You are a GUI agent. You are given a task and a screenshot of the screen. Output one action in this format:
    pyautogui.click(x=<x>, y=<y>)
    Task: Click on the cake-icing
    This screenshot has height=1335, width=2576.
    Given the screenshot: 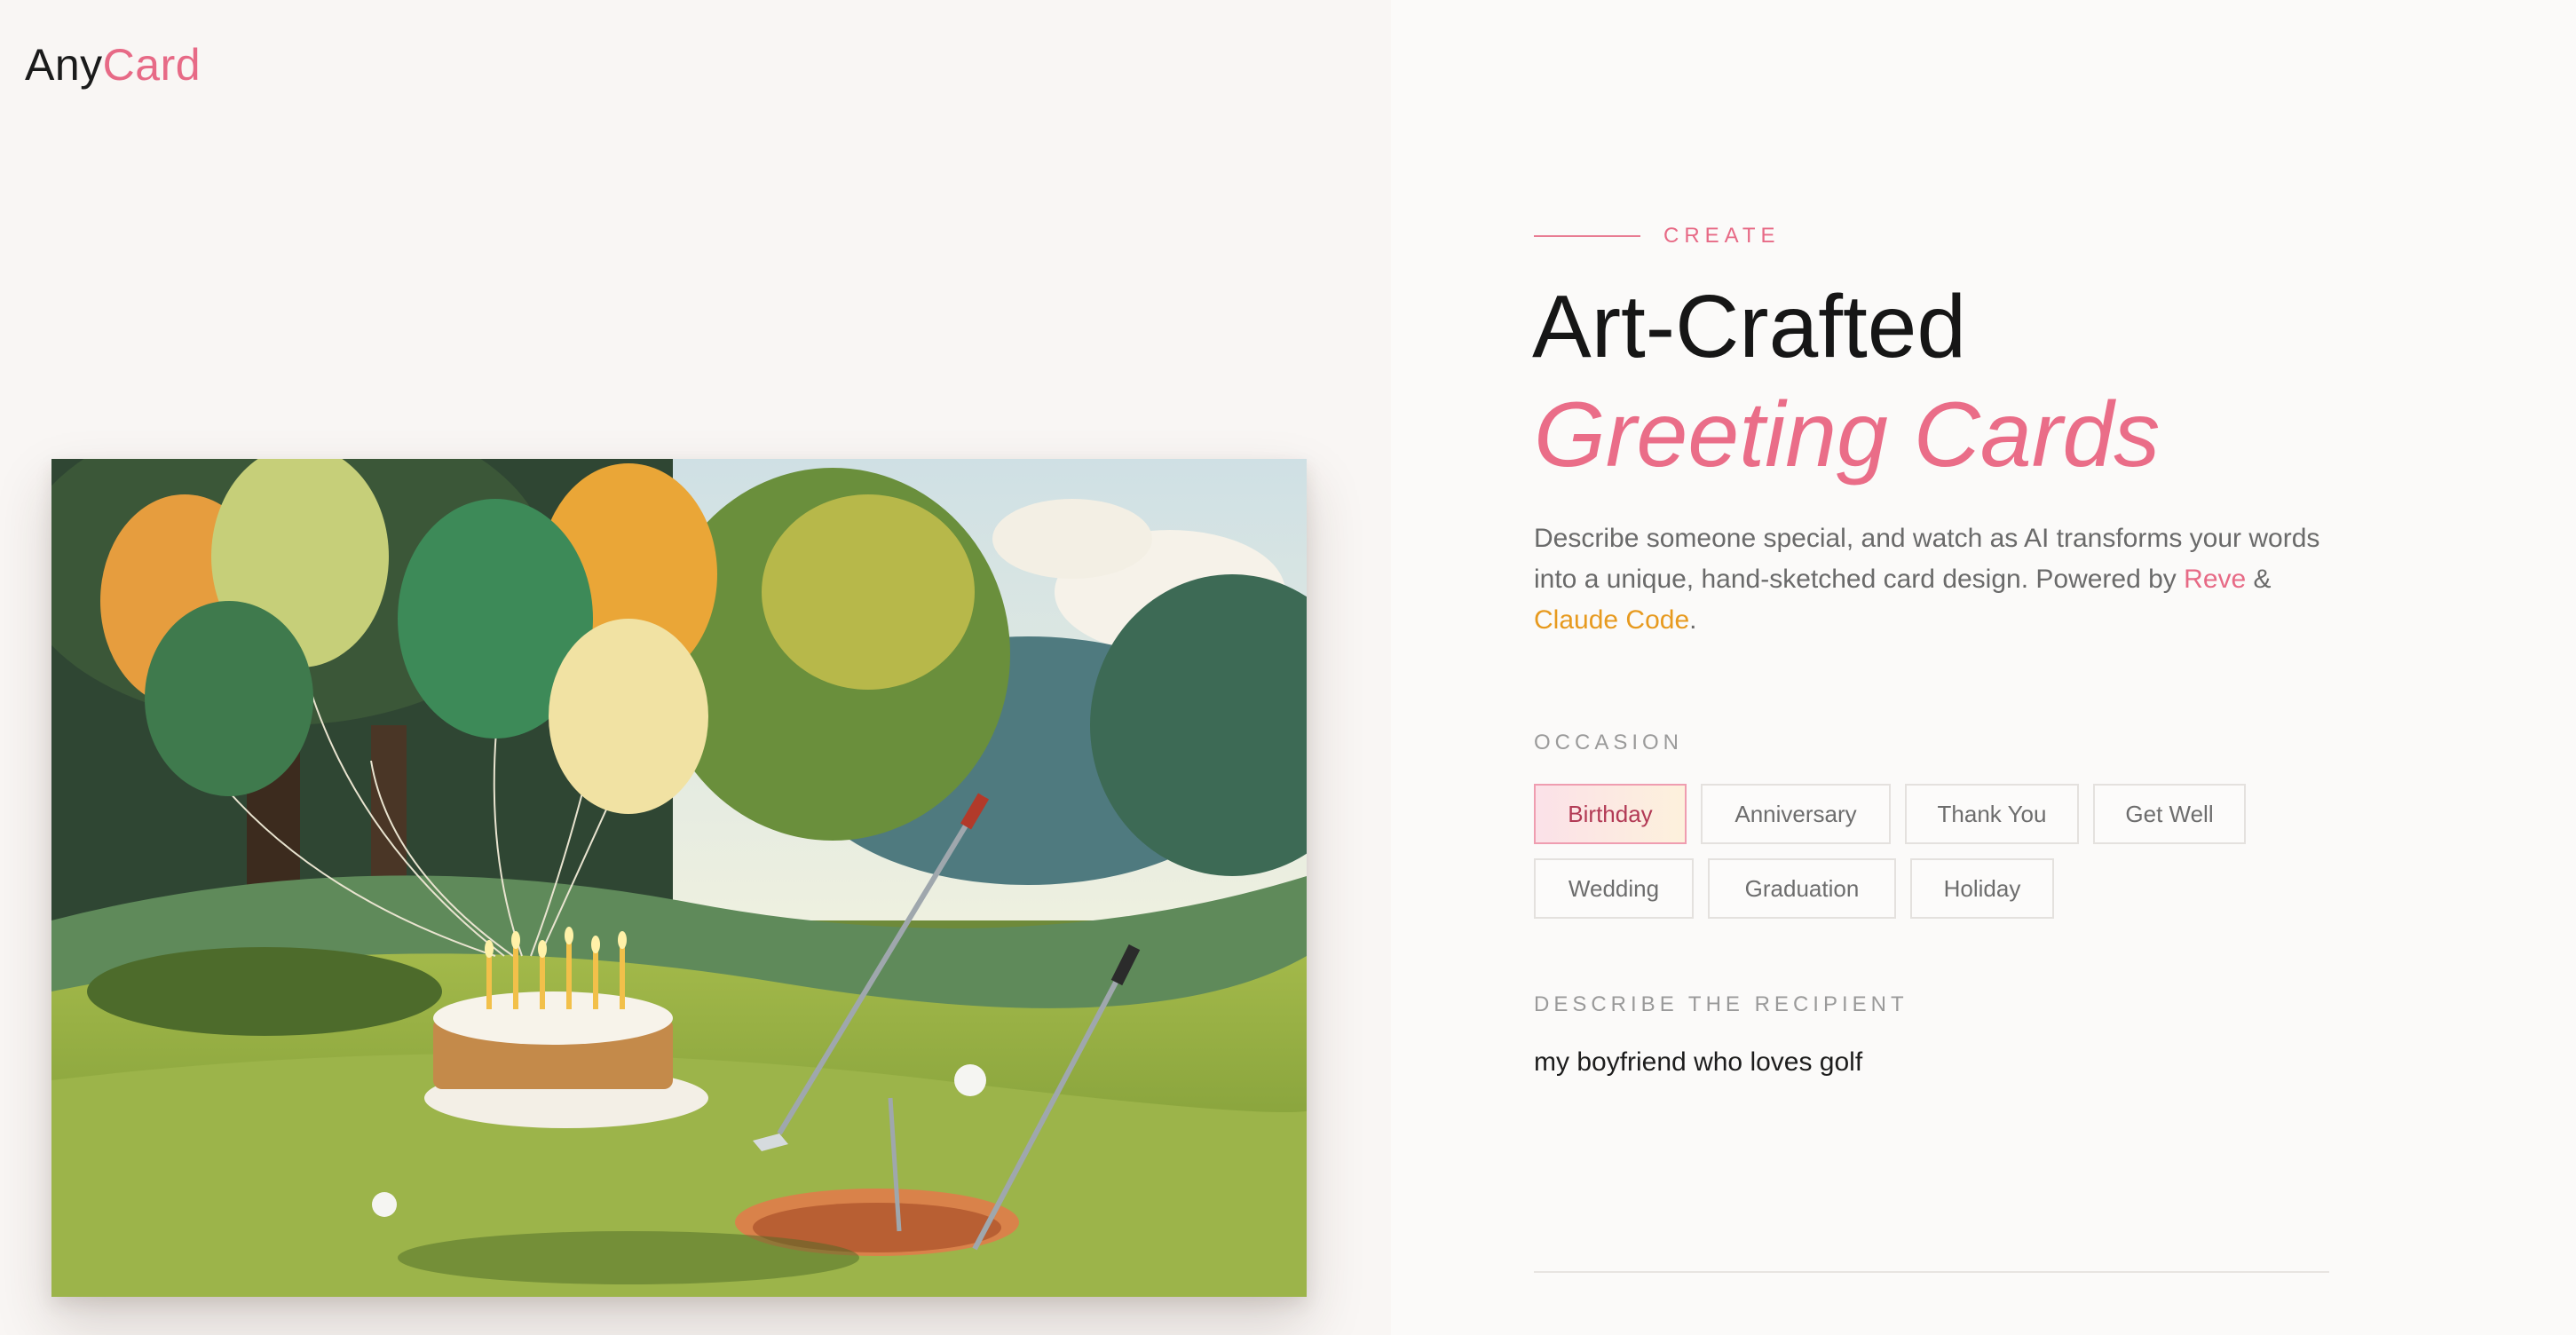 What is the action you would take?
    pyautogui.click(x=553, y=1018)
    